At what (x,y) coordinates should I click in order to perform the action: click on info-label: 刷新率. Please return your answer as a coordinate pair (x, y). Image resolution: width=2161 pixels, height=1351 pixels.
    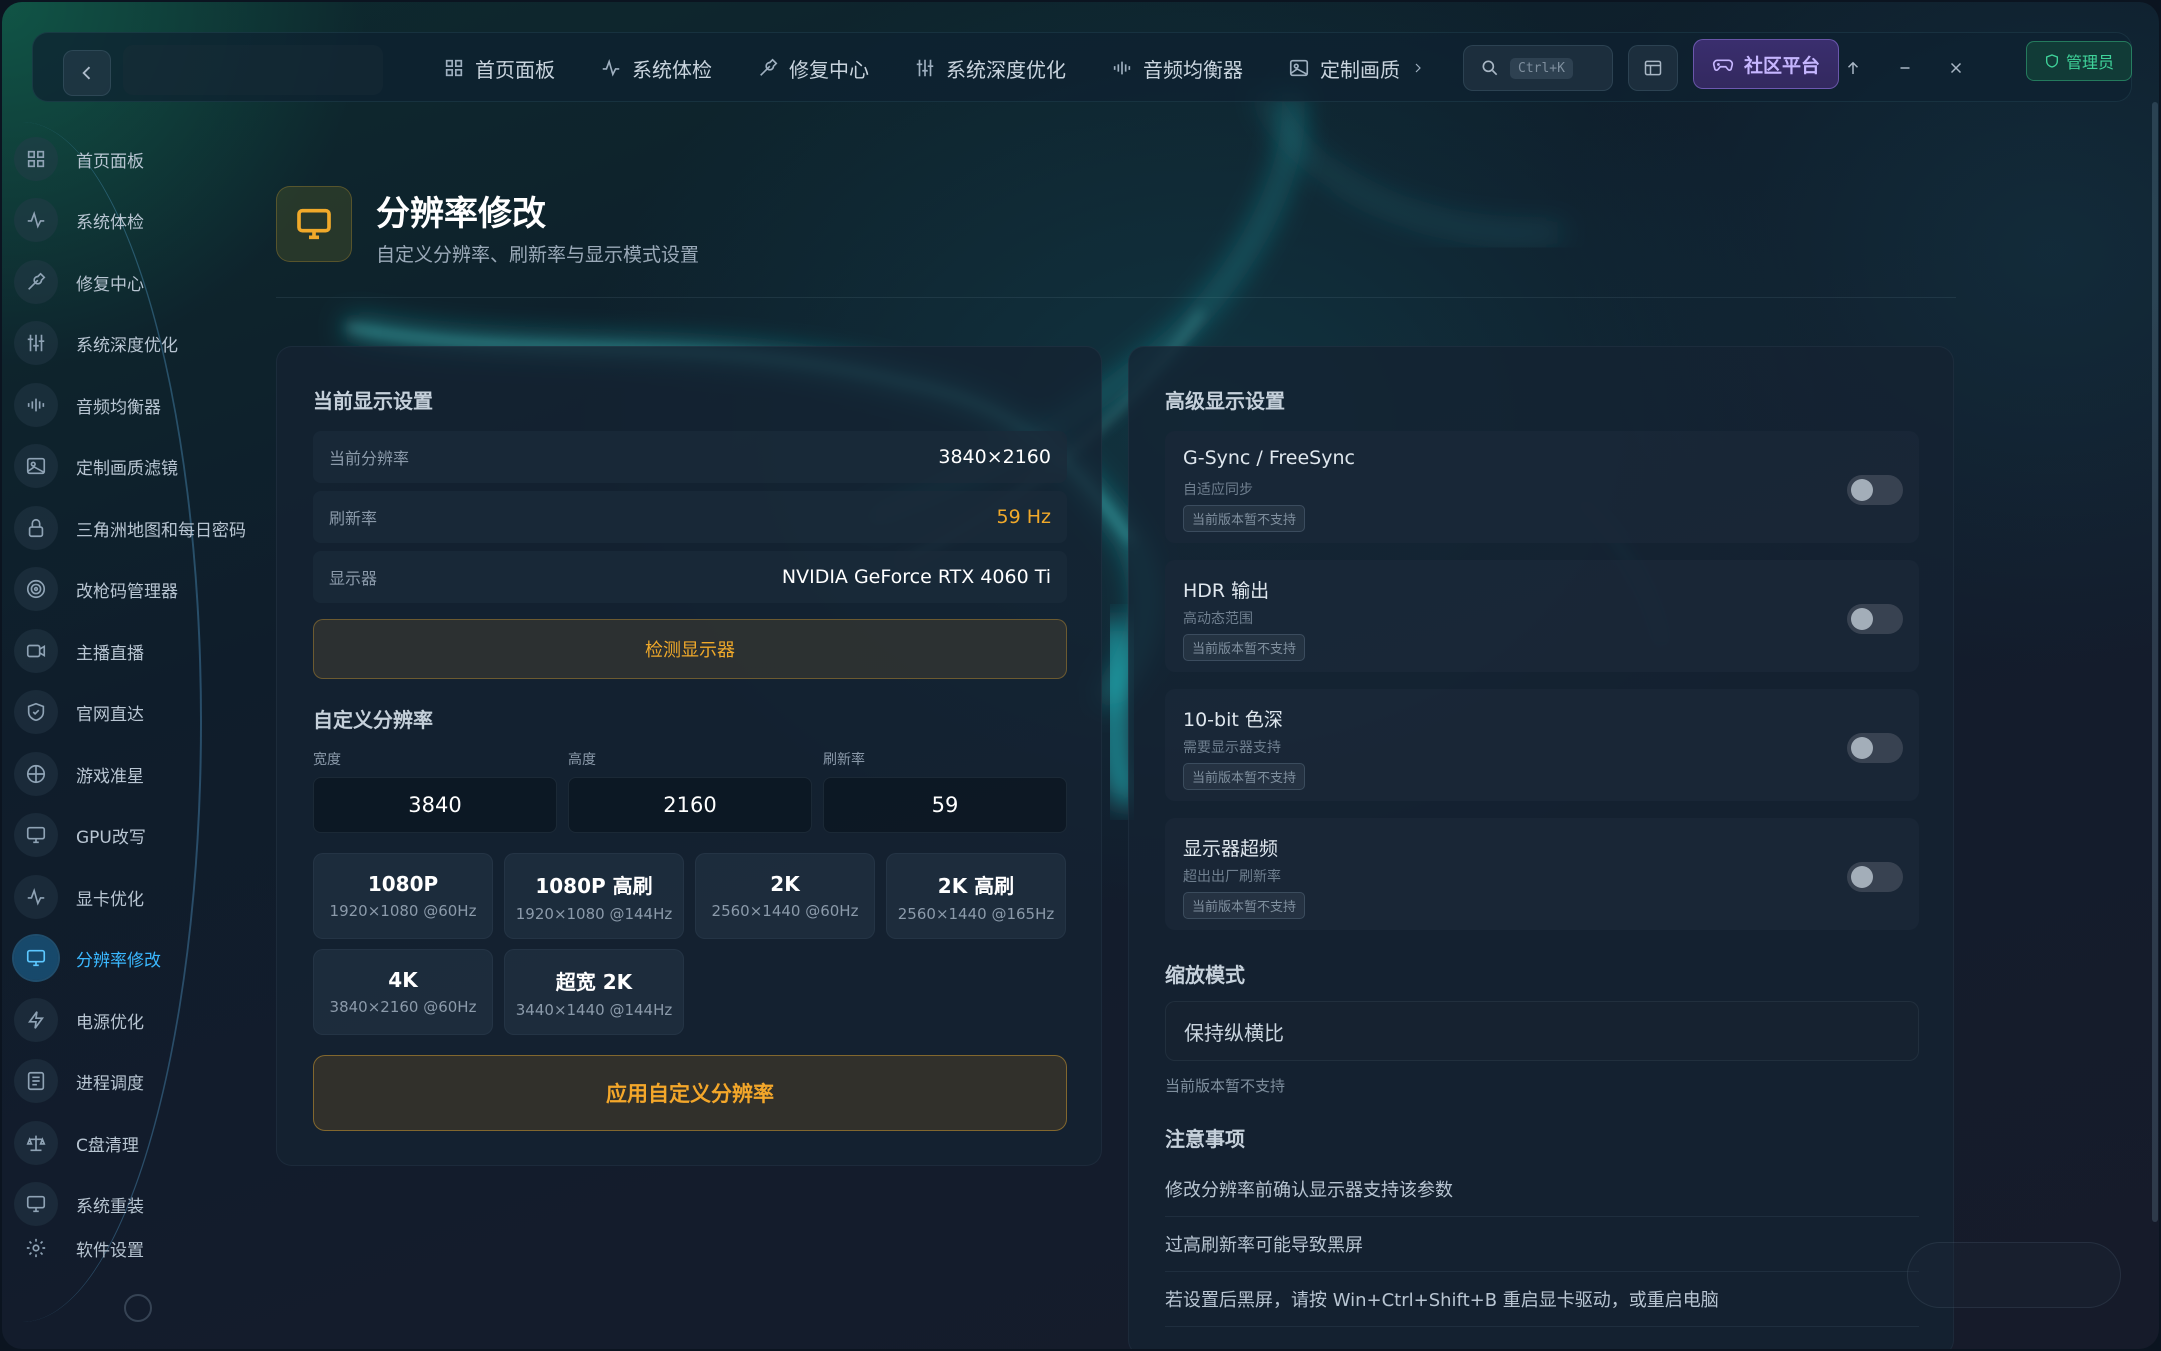
    Looking at the image, I should click on (353, 518).